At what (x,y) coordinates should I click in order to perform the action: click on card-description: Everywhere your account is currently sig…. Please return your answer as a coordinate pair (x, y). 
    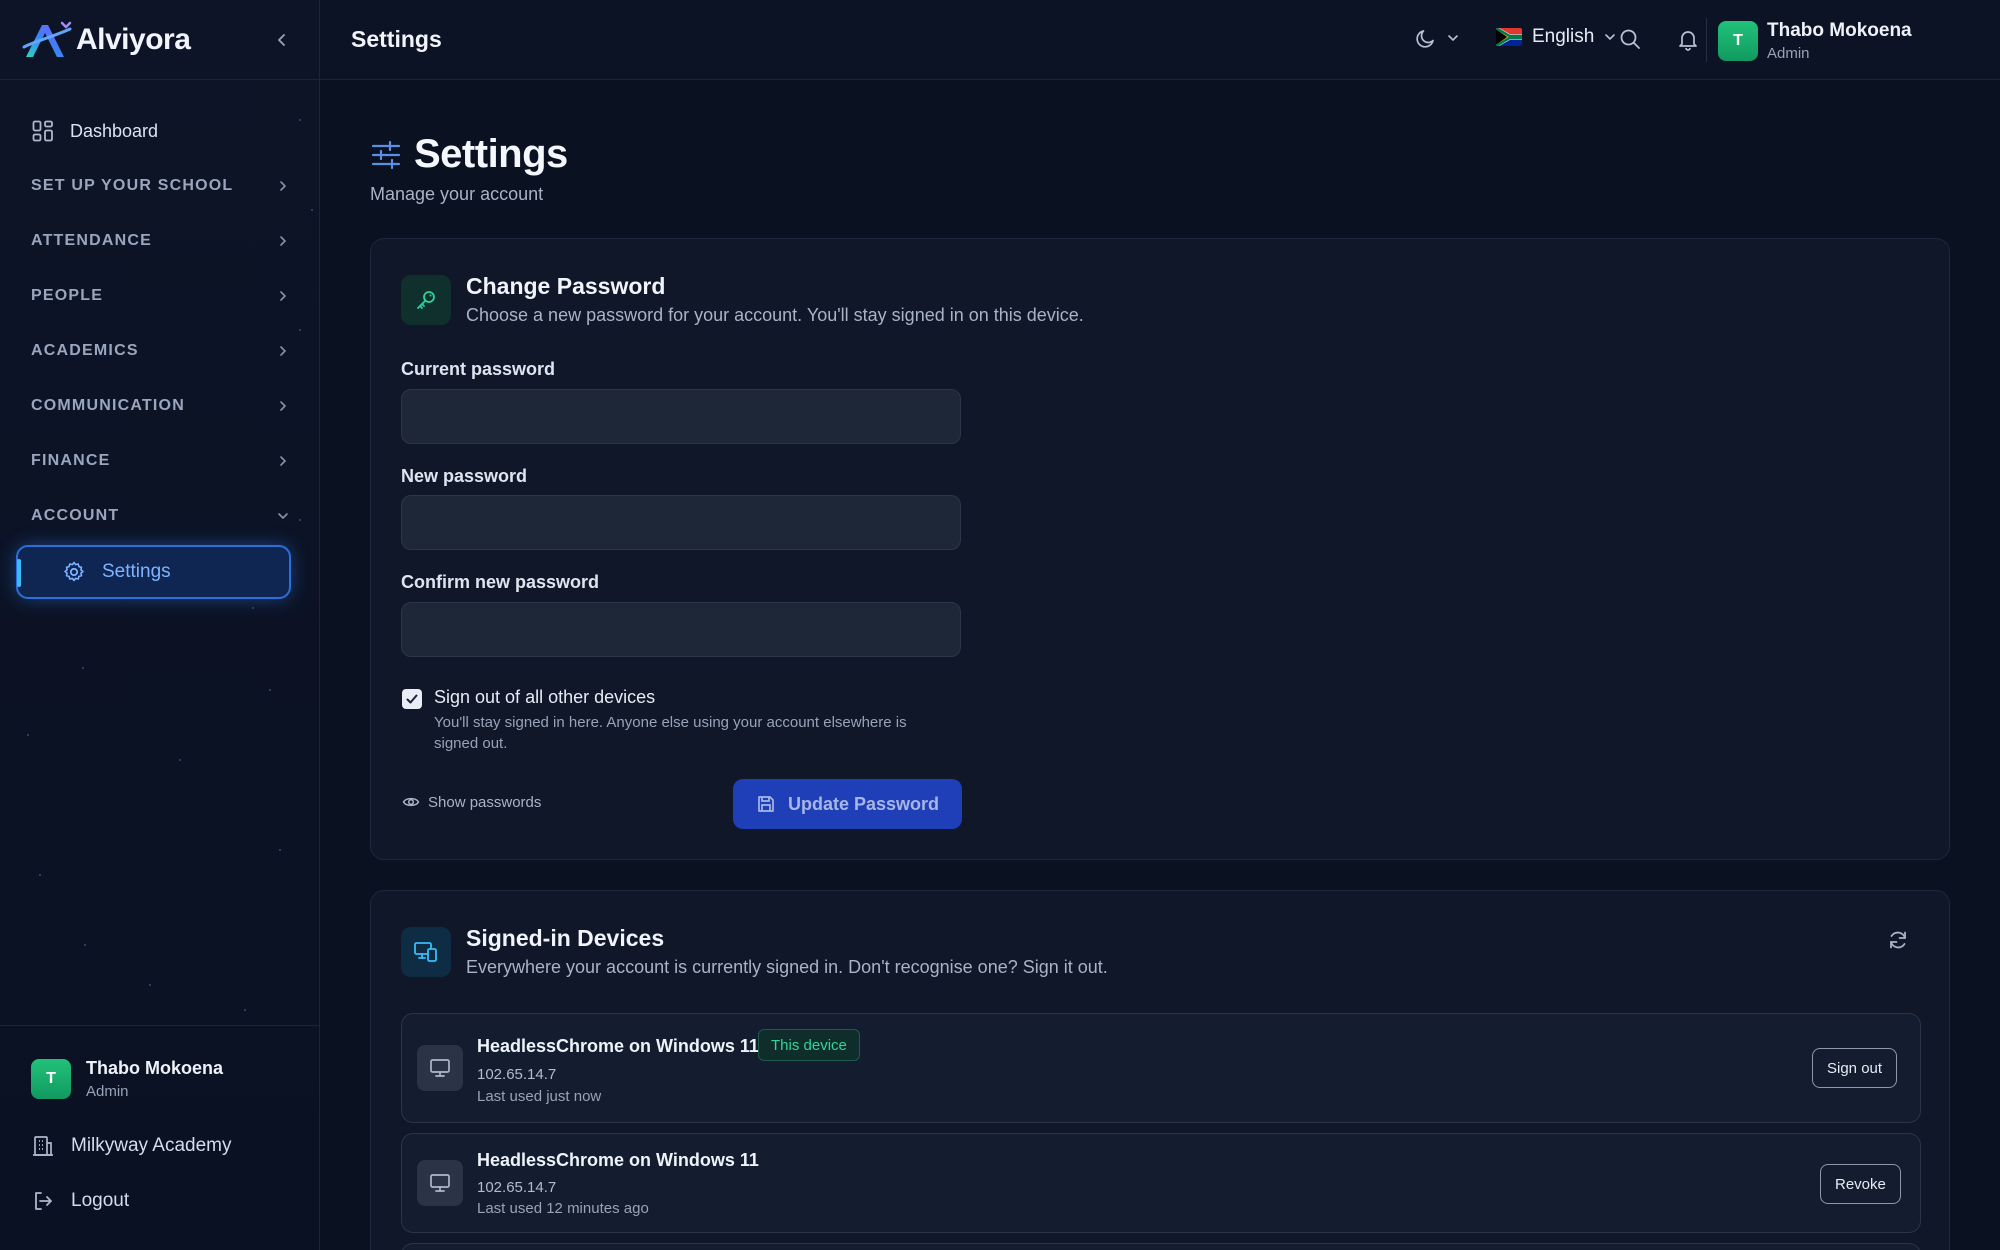
    Looking at the image, I should click on (787, 967).